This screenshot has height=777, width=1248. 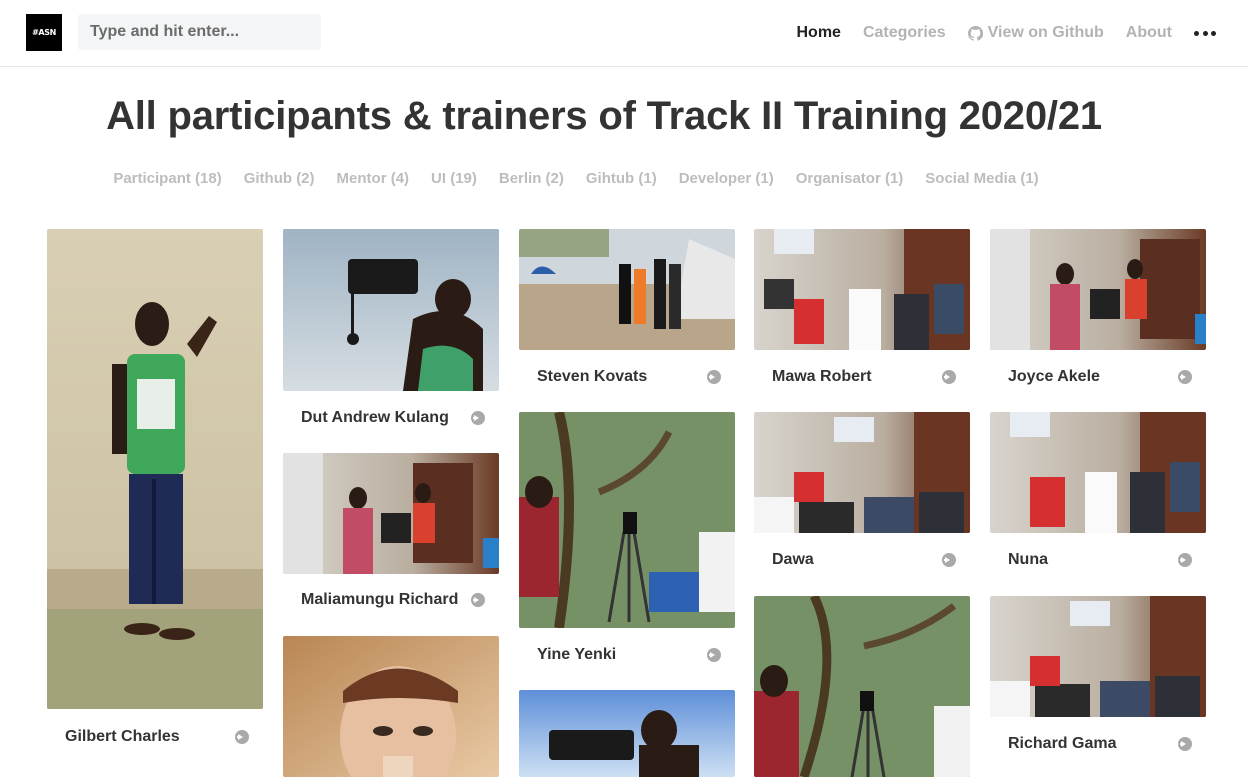 I want to click on tag-item: Berlin (2), so click(x=531, y=178).